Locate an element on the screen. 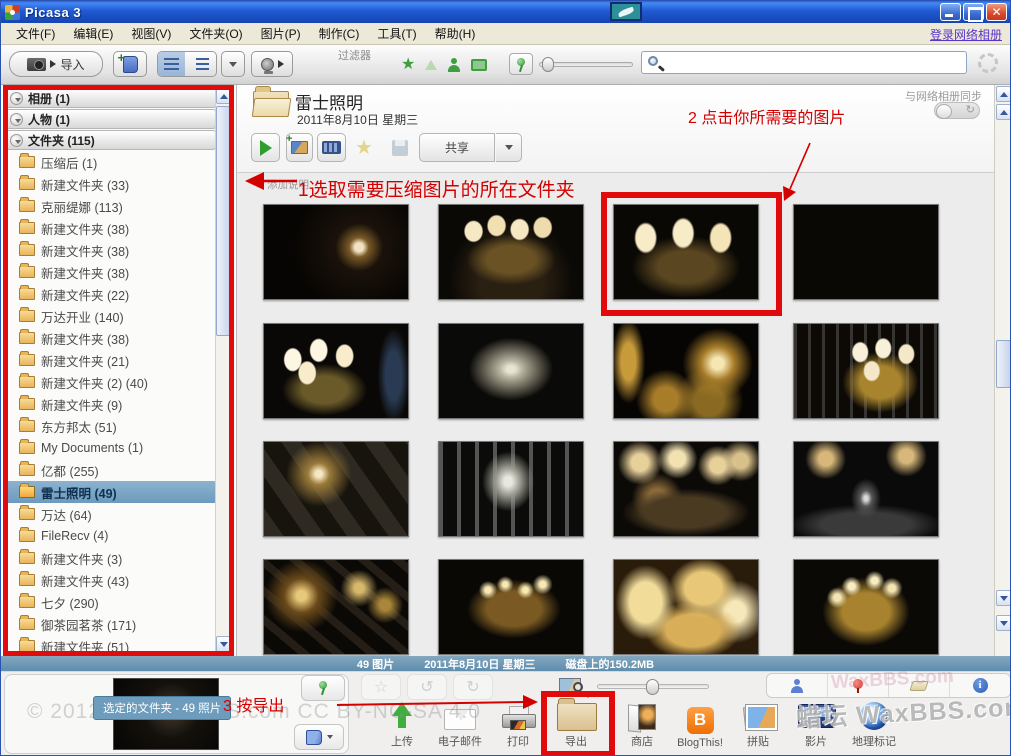 This screenshot has height=756, width=1011. sidebar-folder: 新建文件夹 (51) is located at coordinates (111, 646).